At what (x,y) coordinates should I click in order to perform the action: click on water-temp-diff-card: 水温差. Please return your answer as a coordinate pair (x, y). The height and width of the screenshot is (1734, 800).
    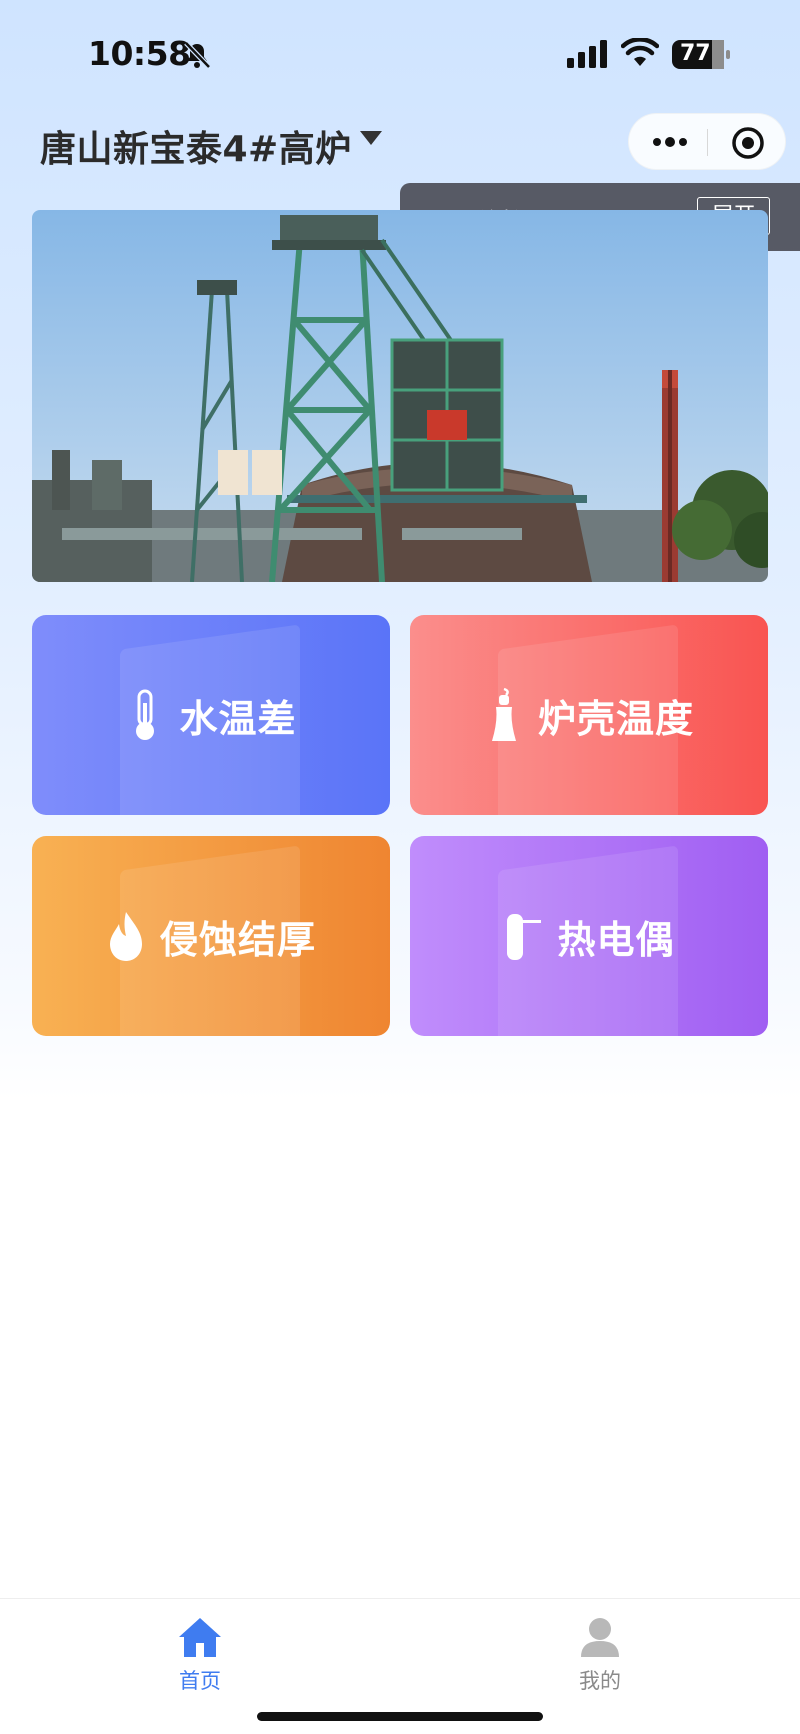
    Looking at the image, I should click on (211, 715).